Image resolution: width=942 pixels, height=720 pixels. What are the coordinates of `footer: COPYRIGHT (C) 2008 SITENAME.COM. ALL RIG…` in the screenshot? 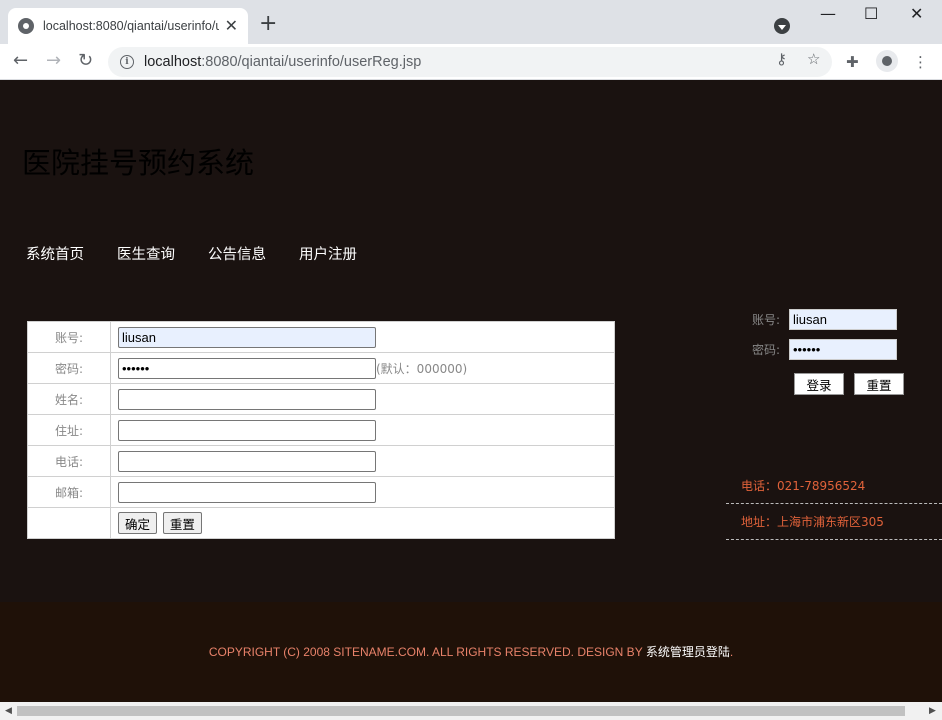 It's located at (471, 652).